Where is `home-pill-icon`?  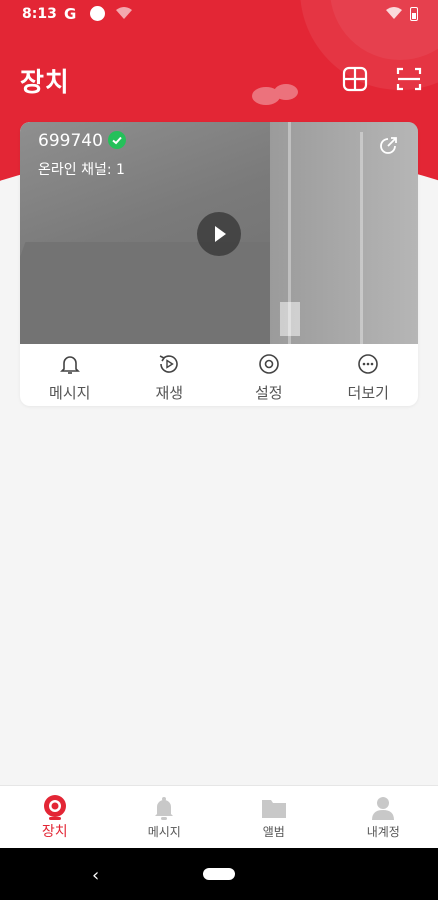 home-pill-icon is located at coordinates (219, 874).